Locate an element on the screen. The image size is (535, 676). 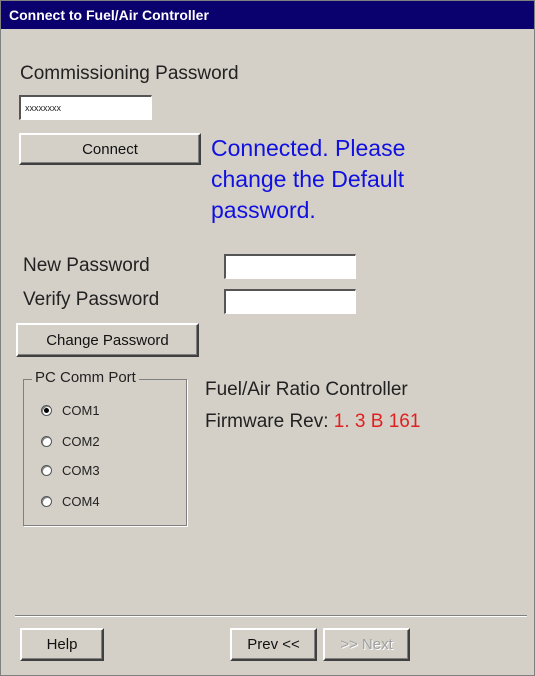
help-button: Help is located at coordinates (62, 644).